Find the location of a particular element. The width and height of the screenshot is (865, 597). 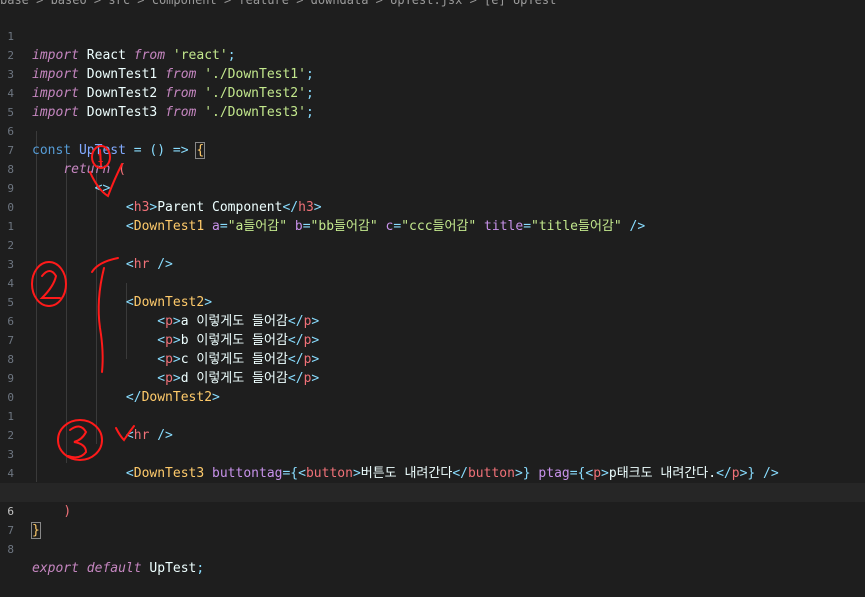

code-line: 0 is located at coordinates (432, 386).